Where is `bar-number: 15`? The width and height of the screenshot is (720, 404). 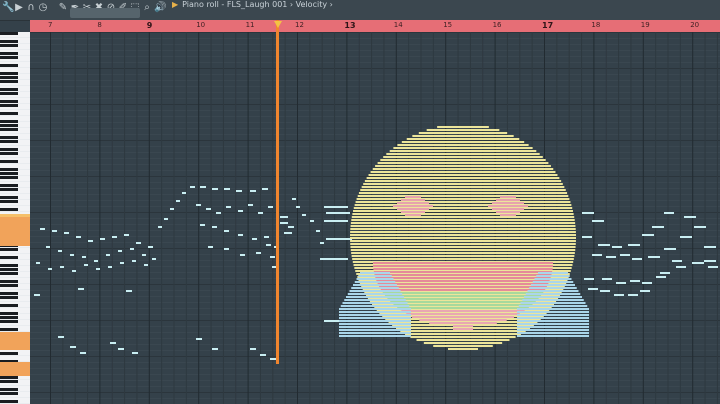 bar-number: 15 is located at coordinates (448, 25).